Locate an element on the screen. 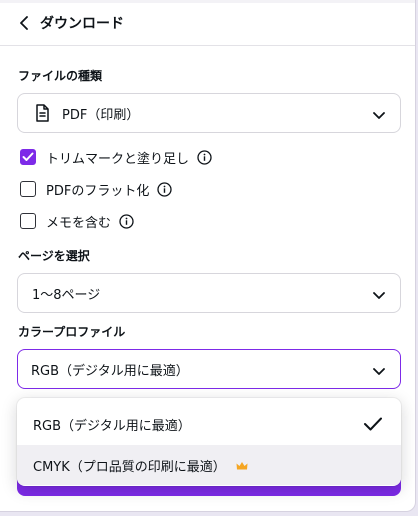 The height and width of the screenshot is (516, 418). trim-marks-label: トリムマークと塗り足し is located at coordinates (118, 159).